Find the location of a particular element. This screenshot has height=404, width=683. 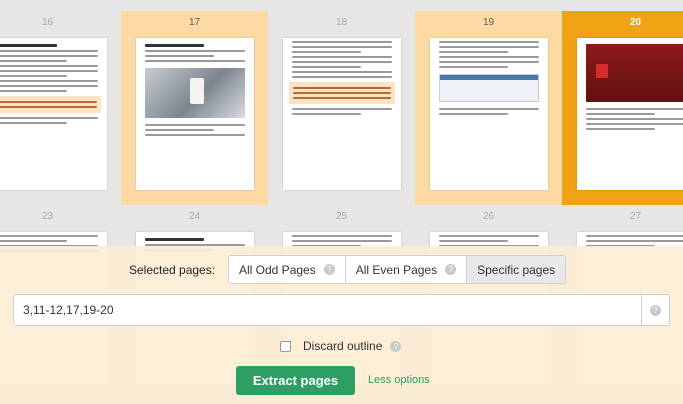

page-thumbnail-19: 19 is located at coordinates (488, 108).